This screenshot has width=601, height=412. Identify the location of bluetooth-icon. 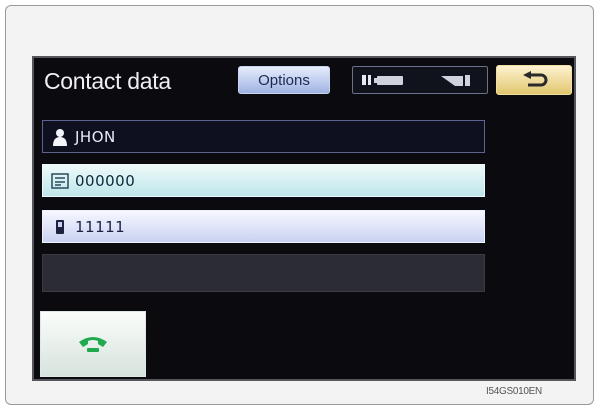
(366, 80).